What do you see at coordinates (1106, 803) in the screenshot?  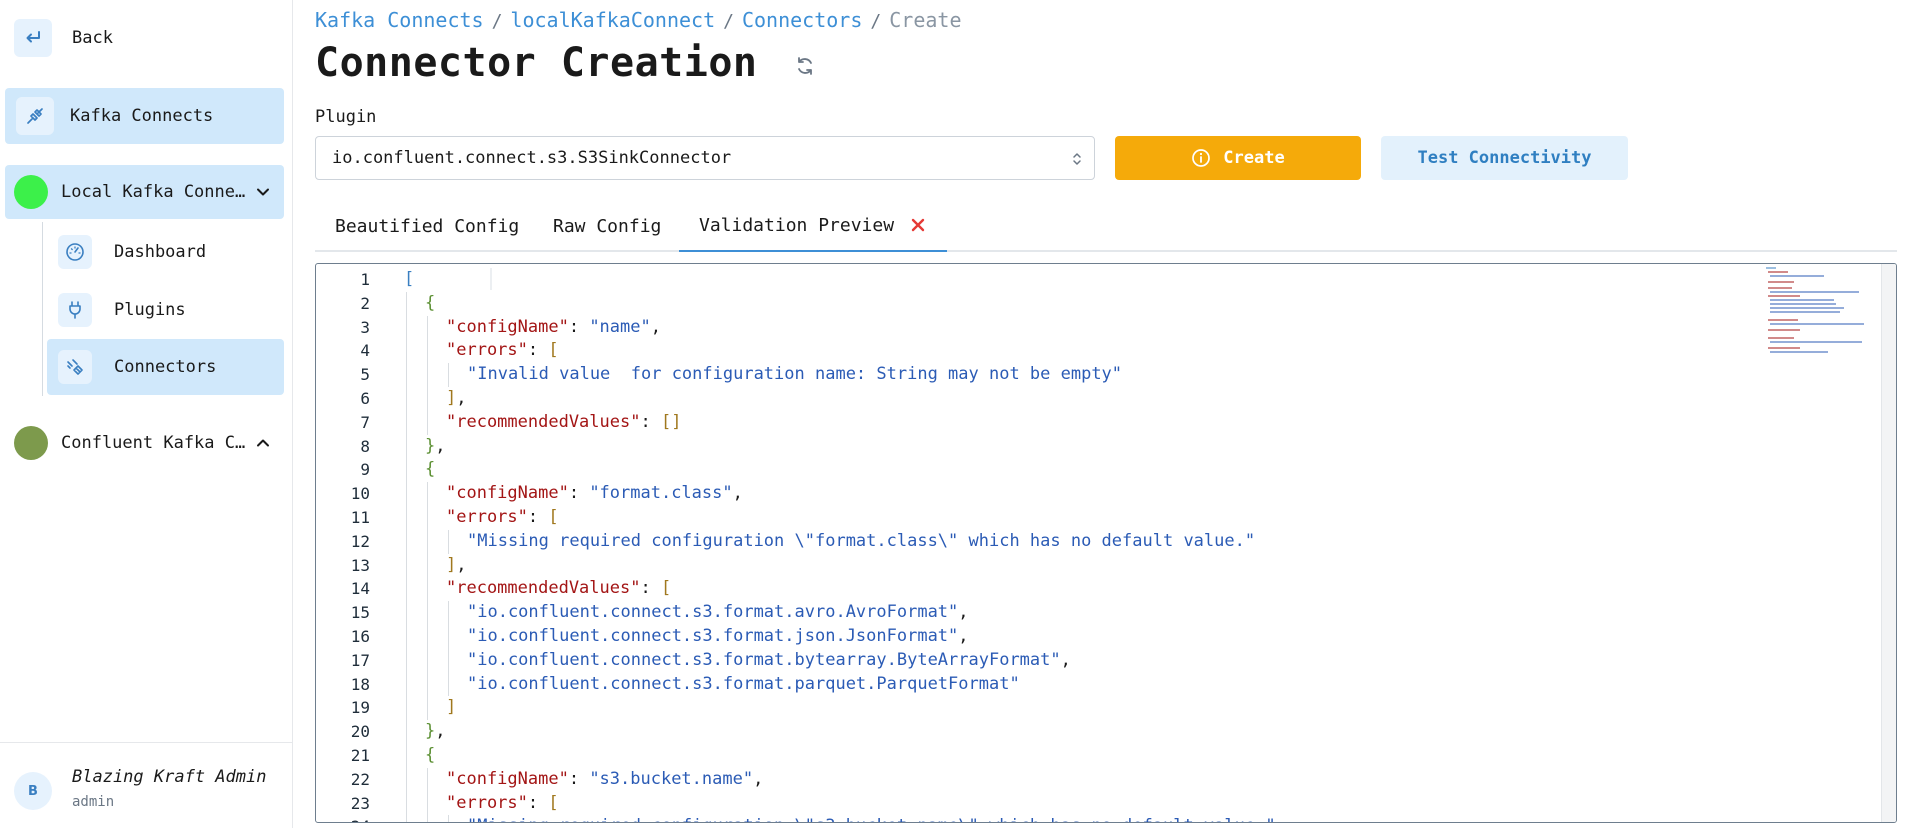 I see `code-line: 23 "errors": [` at bounding box center [1106, 803].